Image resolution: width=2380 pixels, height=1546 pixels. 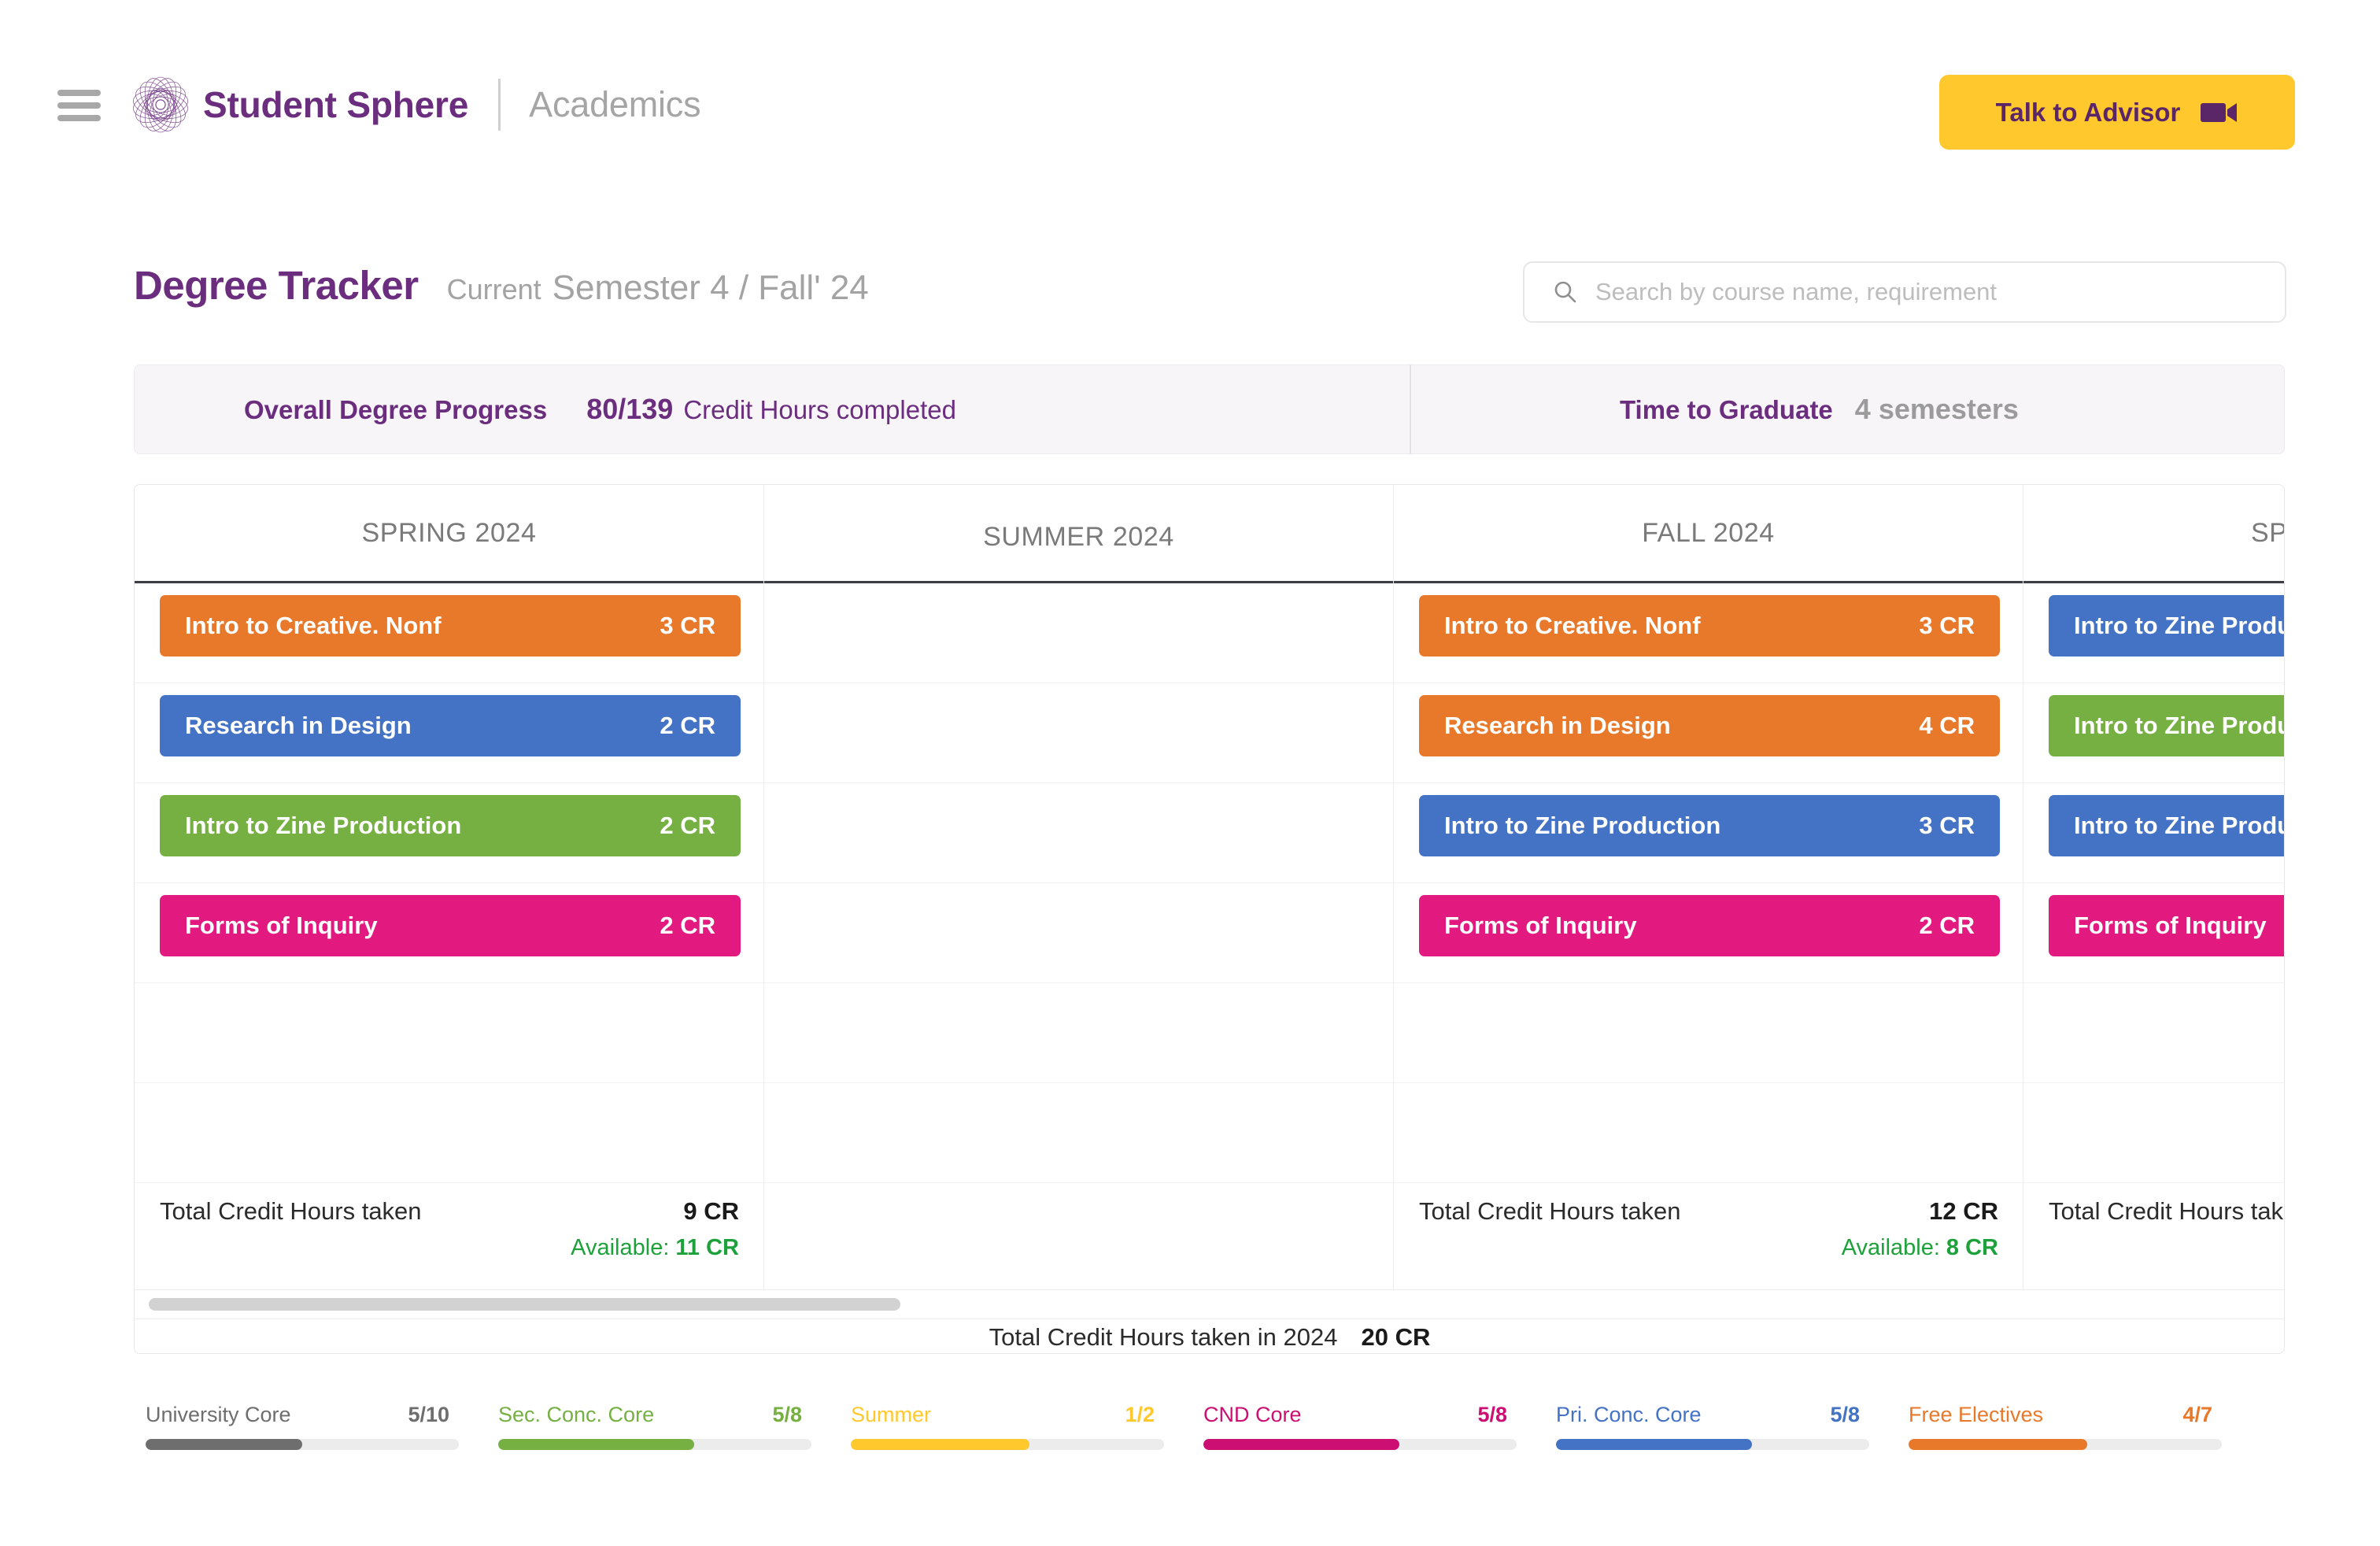 I want to click on hamburger-menu-icon, so click(x=79, y=105).